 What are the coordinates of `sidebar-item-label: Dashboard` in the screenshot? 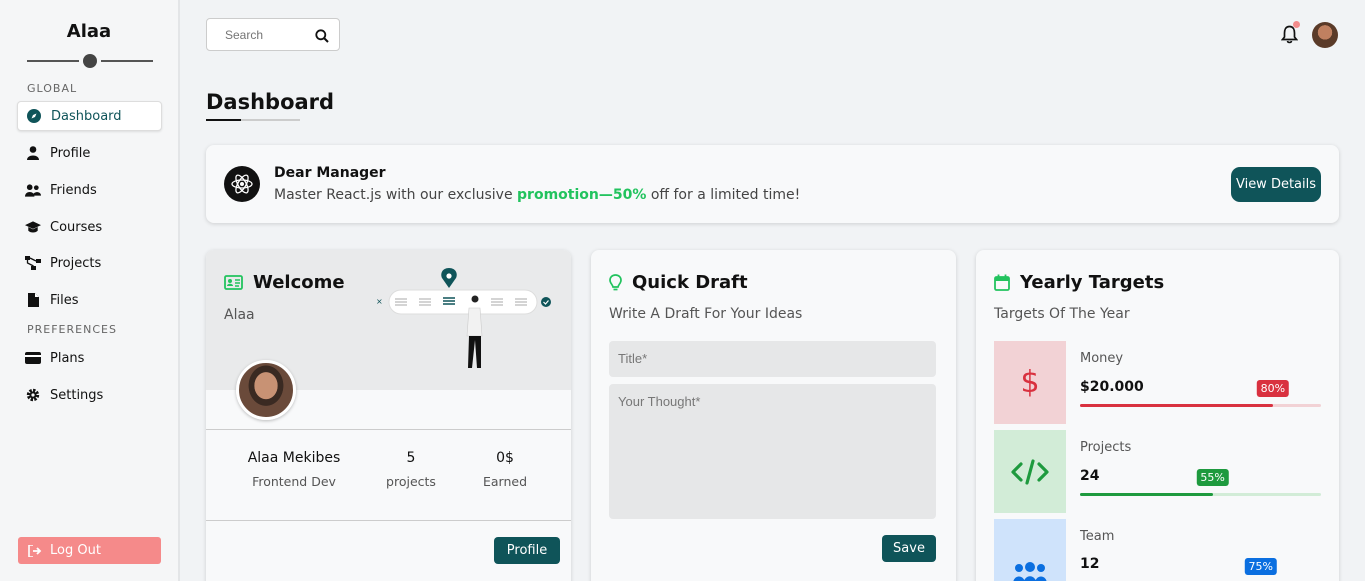 It's located at (86, 116).